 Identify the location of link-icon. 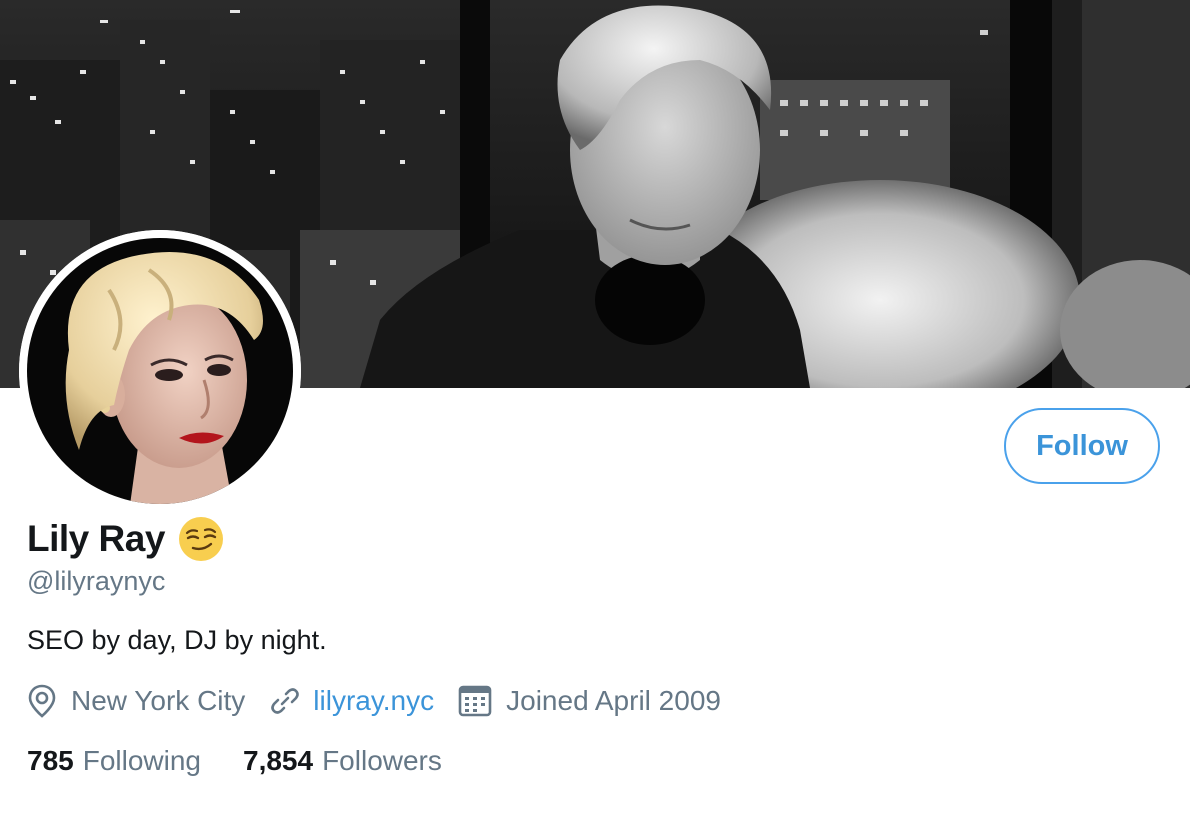
(285, 701).